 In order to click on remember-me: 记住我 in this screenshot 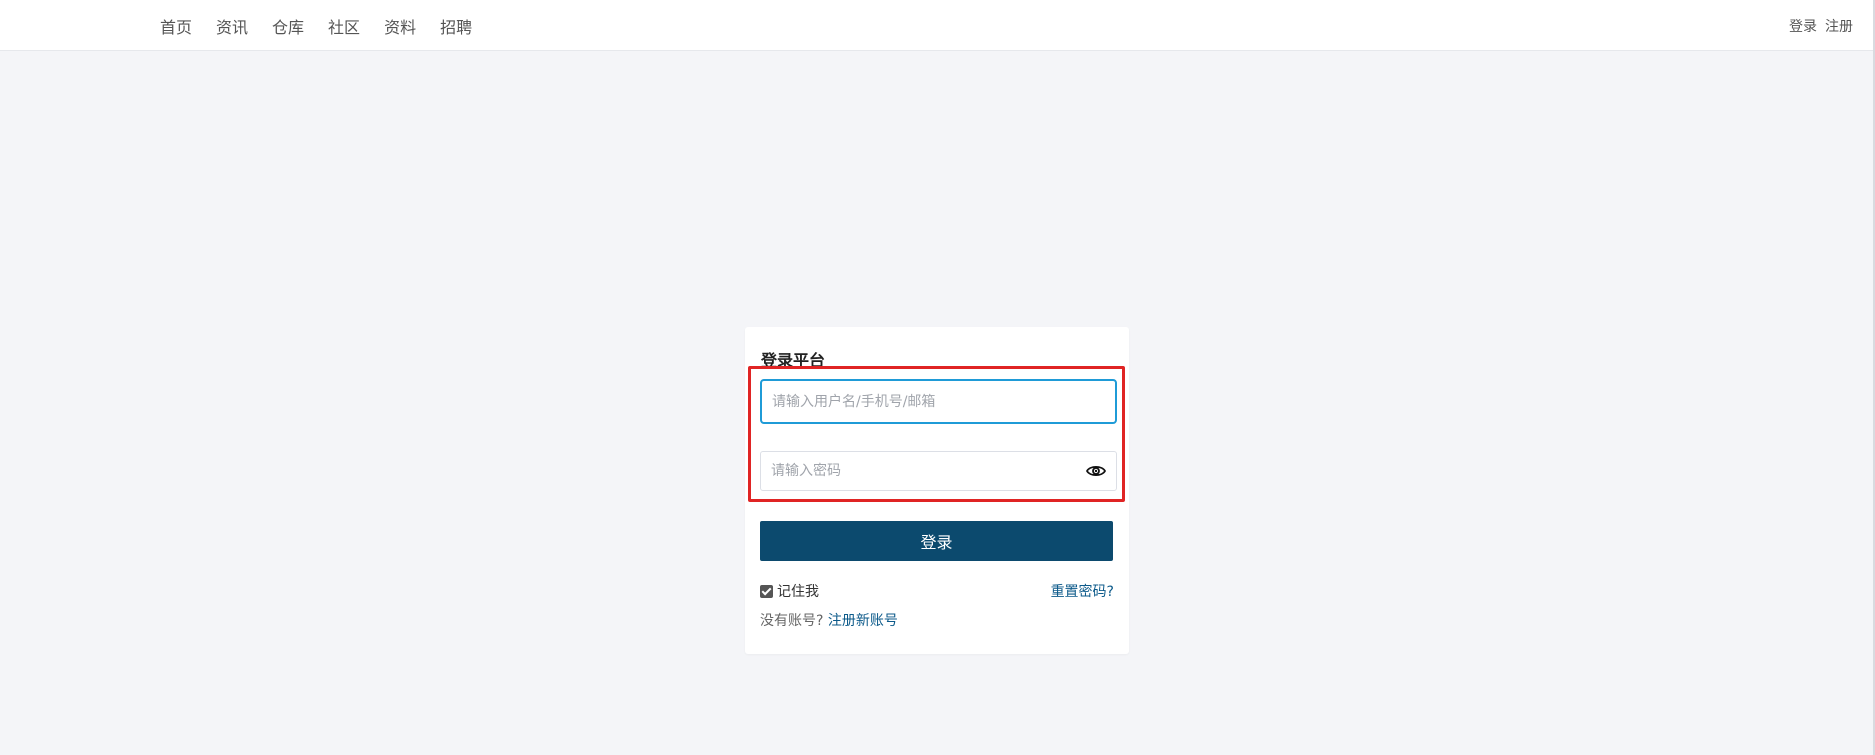, I will do `click(789, 591)`.